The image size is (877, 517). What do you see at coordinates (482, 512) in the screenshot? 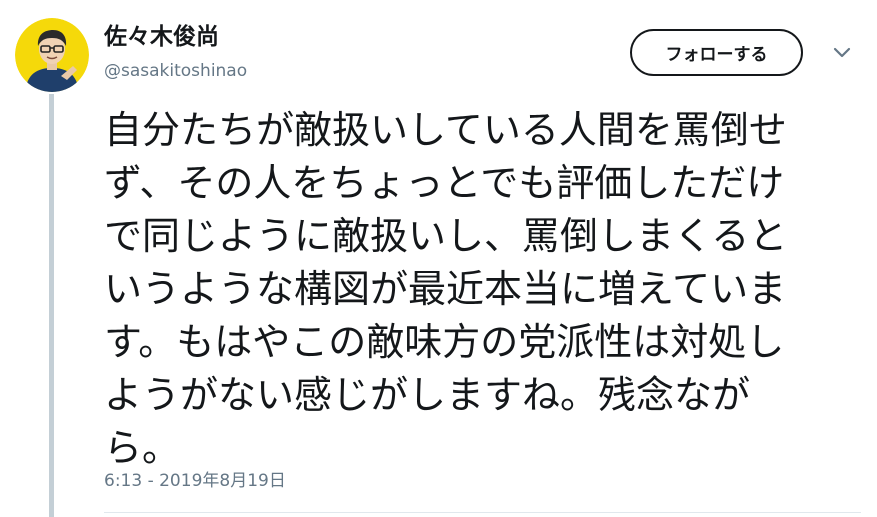
I see `divider` at bounding box center [482, 512].